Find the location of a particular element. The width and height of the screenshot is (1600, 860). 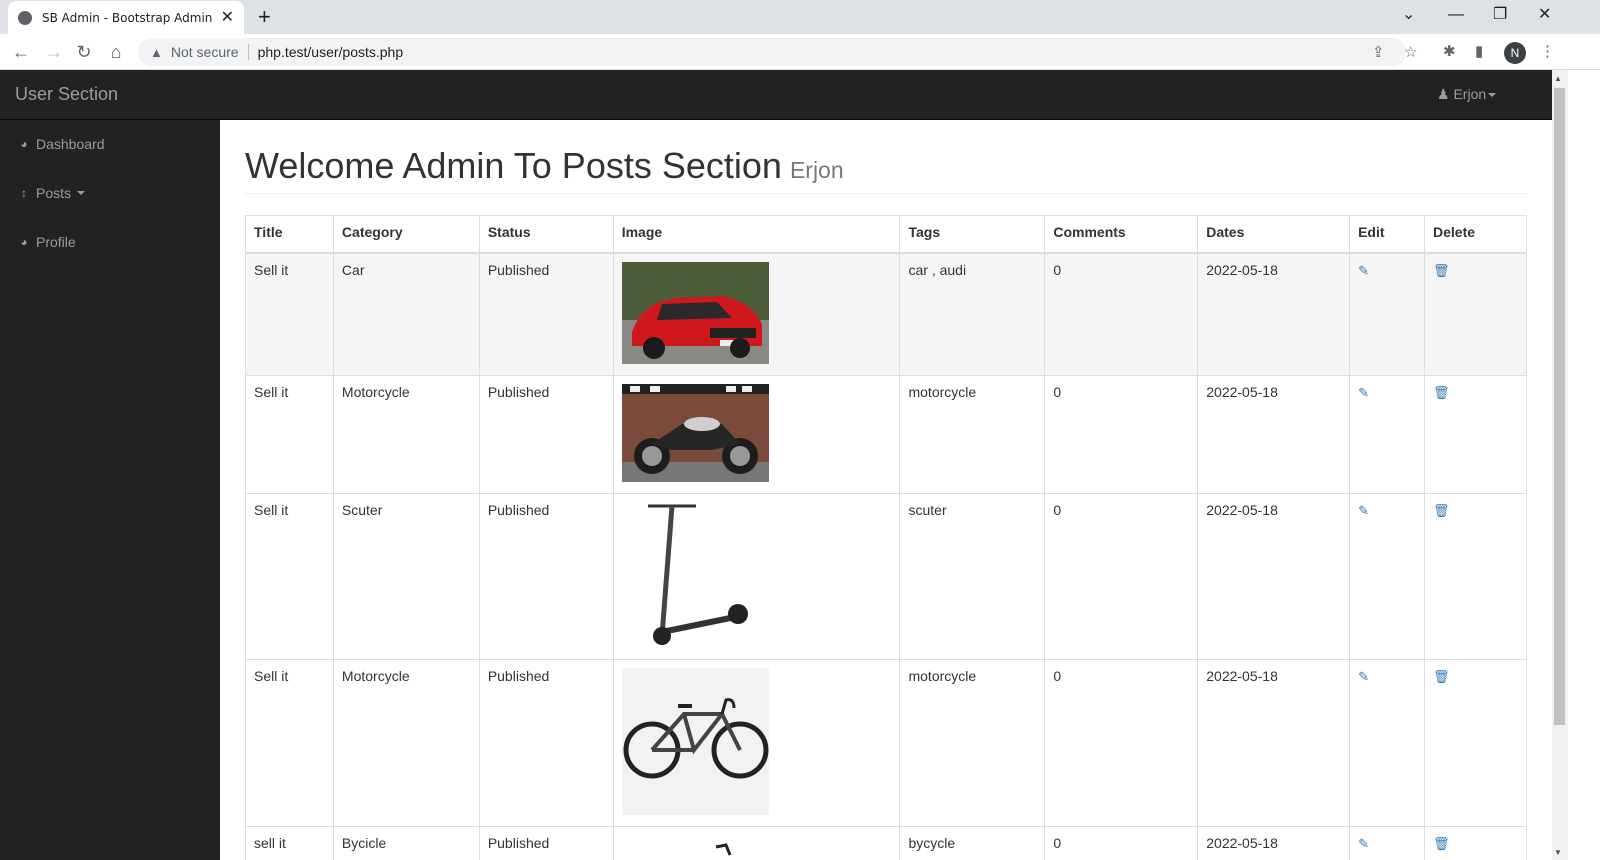

user-dropdown: ♟ Erjon is located at coordinates (1467, 94).